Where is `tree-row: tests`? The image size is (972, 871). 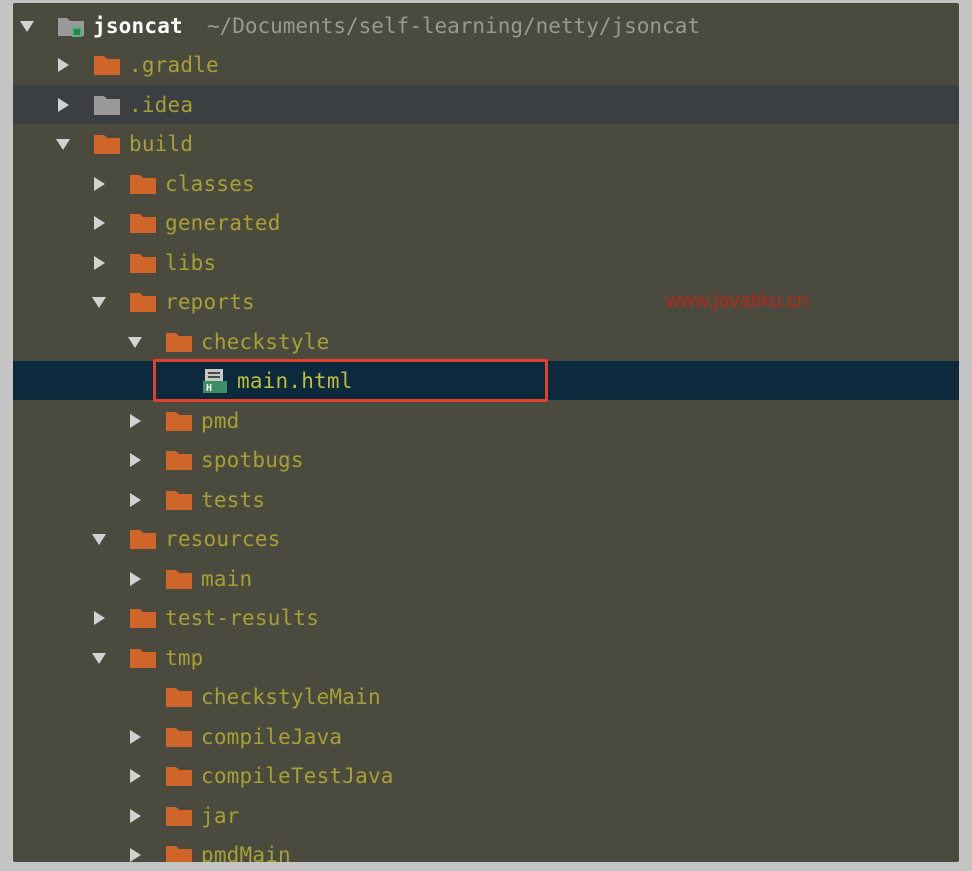
tree-row: tests is located at coordinates (486, 499).